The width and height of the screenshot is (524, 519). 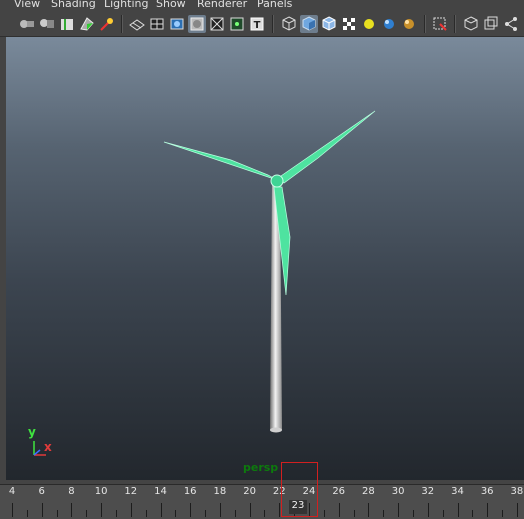 What do you see at coordinates (32, 432) in the screenshot?
I see `axis-y-label: y` at bounding box center [32, 432].